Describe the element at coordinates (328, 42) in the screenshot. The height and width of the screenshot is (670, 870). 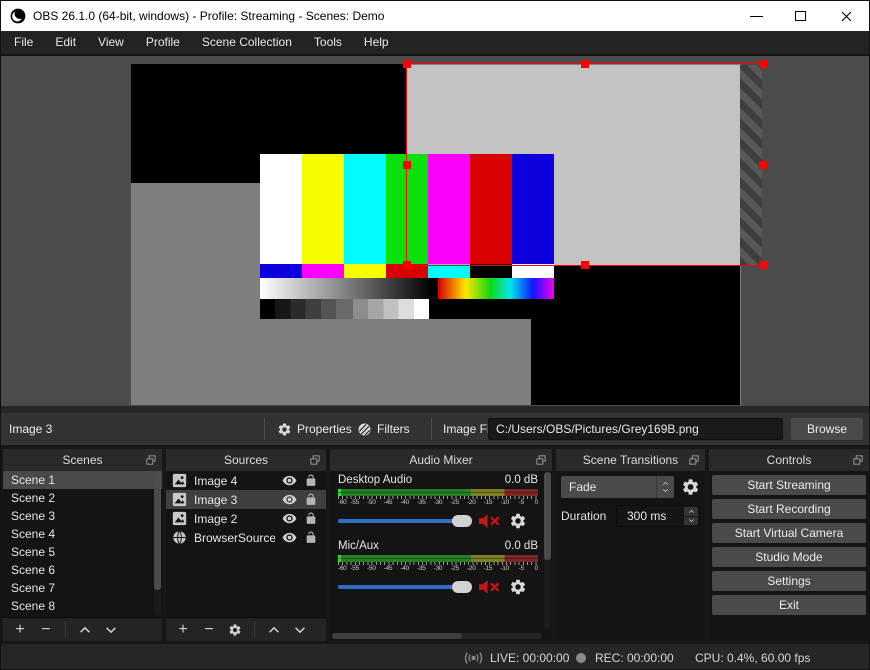
I see `menu-tools: Tools` at that location.